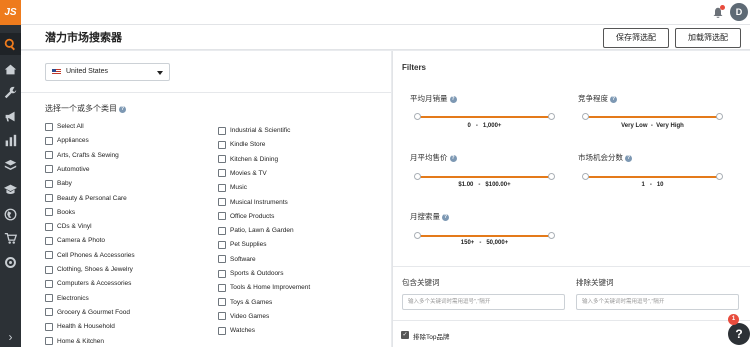  Describe the element at coordinates (10, 92) in the screenshot. I see `wrench-icon` at that location.